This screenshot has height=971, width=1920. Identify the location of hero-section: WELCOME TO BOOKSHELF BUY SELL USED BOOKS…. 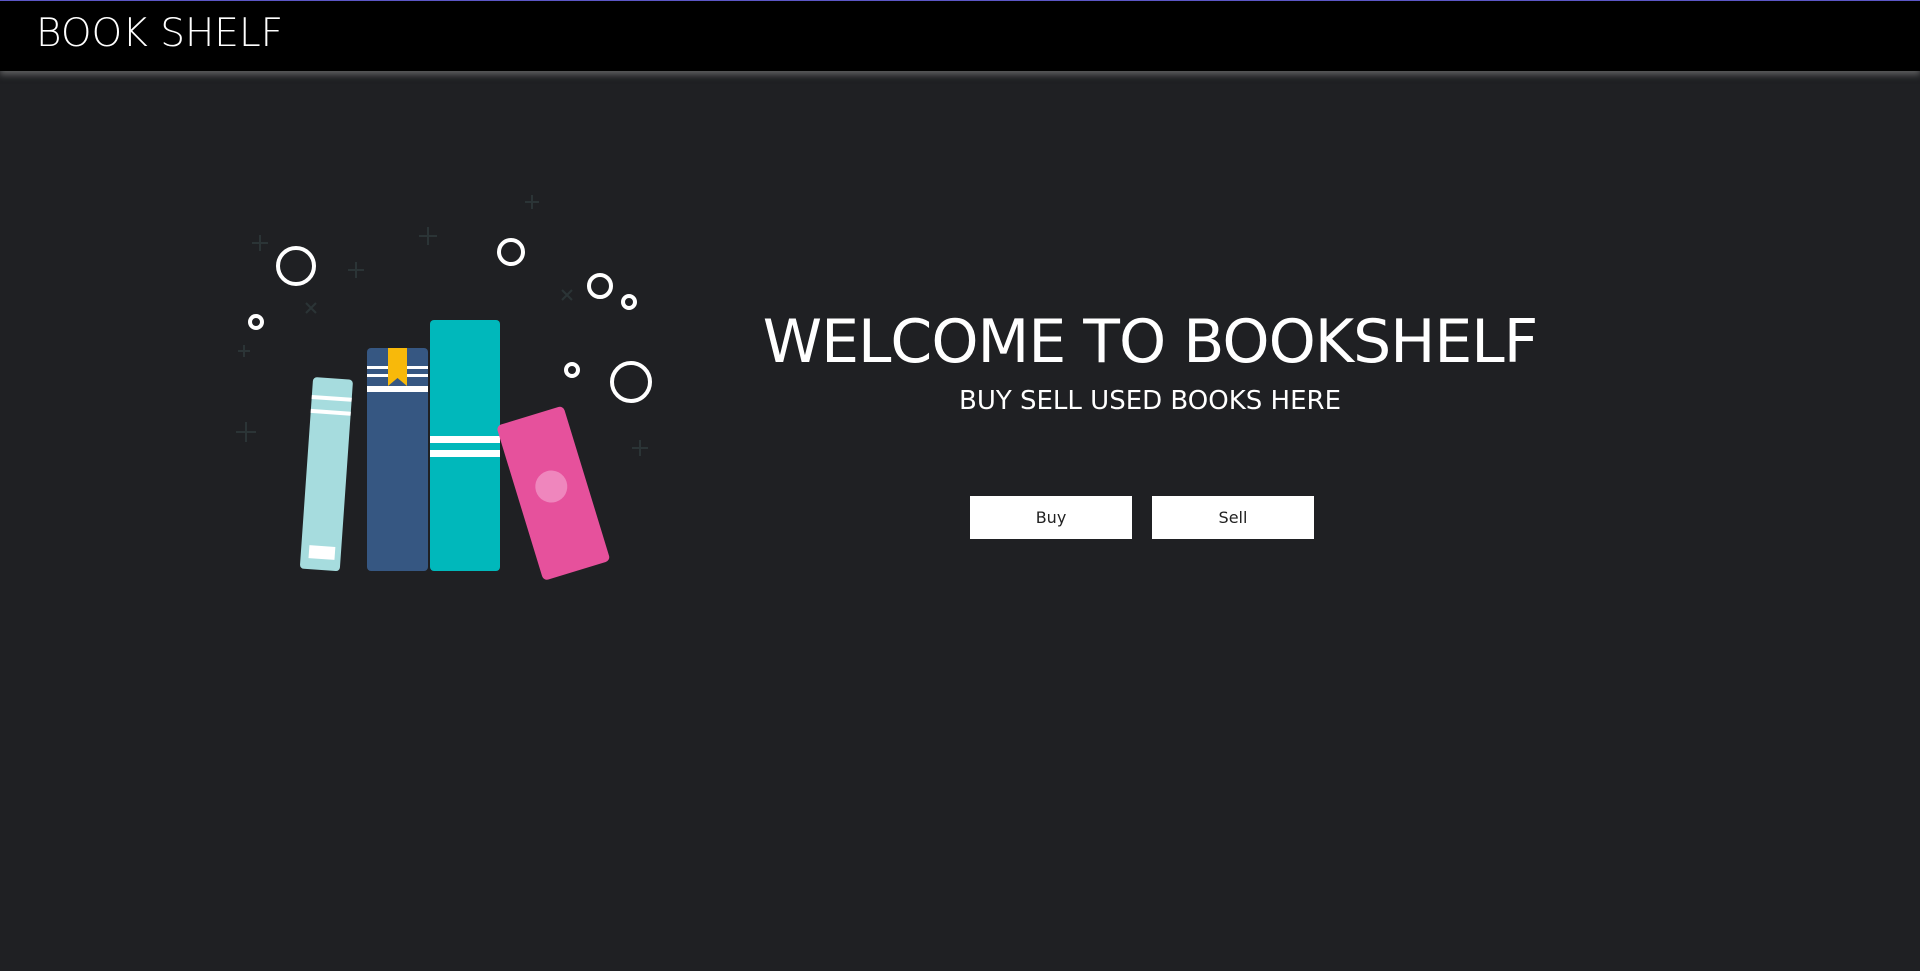
(1150, 359).